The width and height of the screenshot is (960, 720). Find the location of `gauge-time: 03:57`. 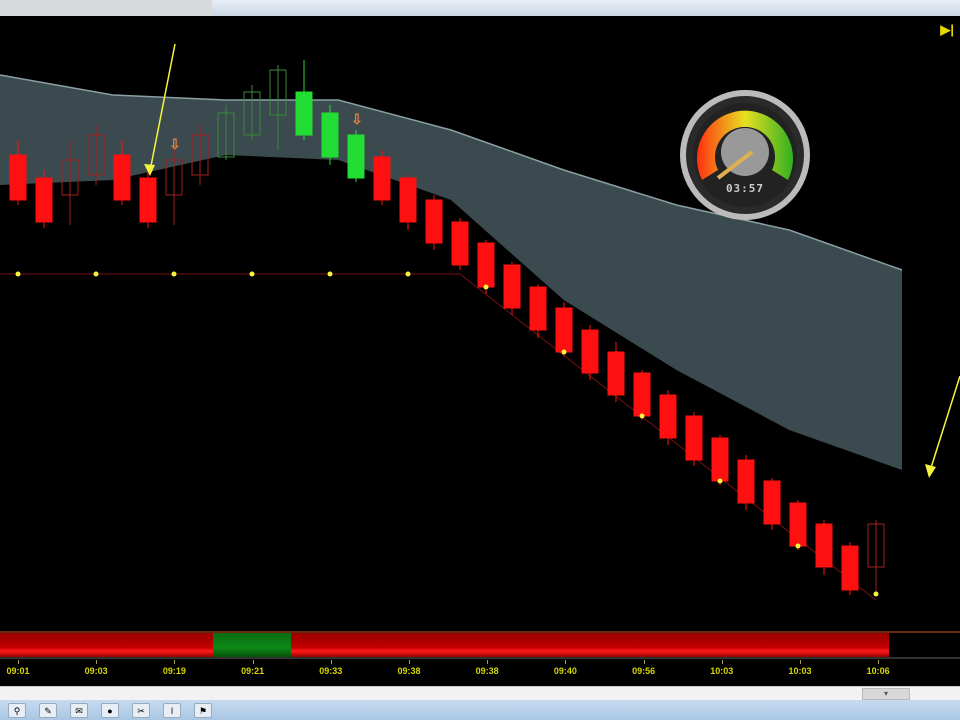

gauge-time: 03:57 is located at coordinates (745, 188).